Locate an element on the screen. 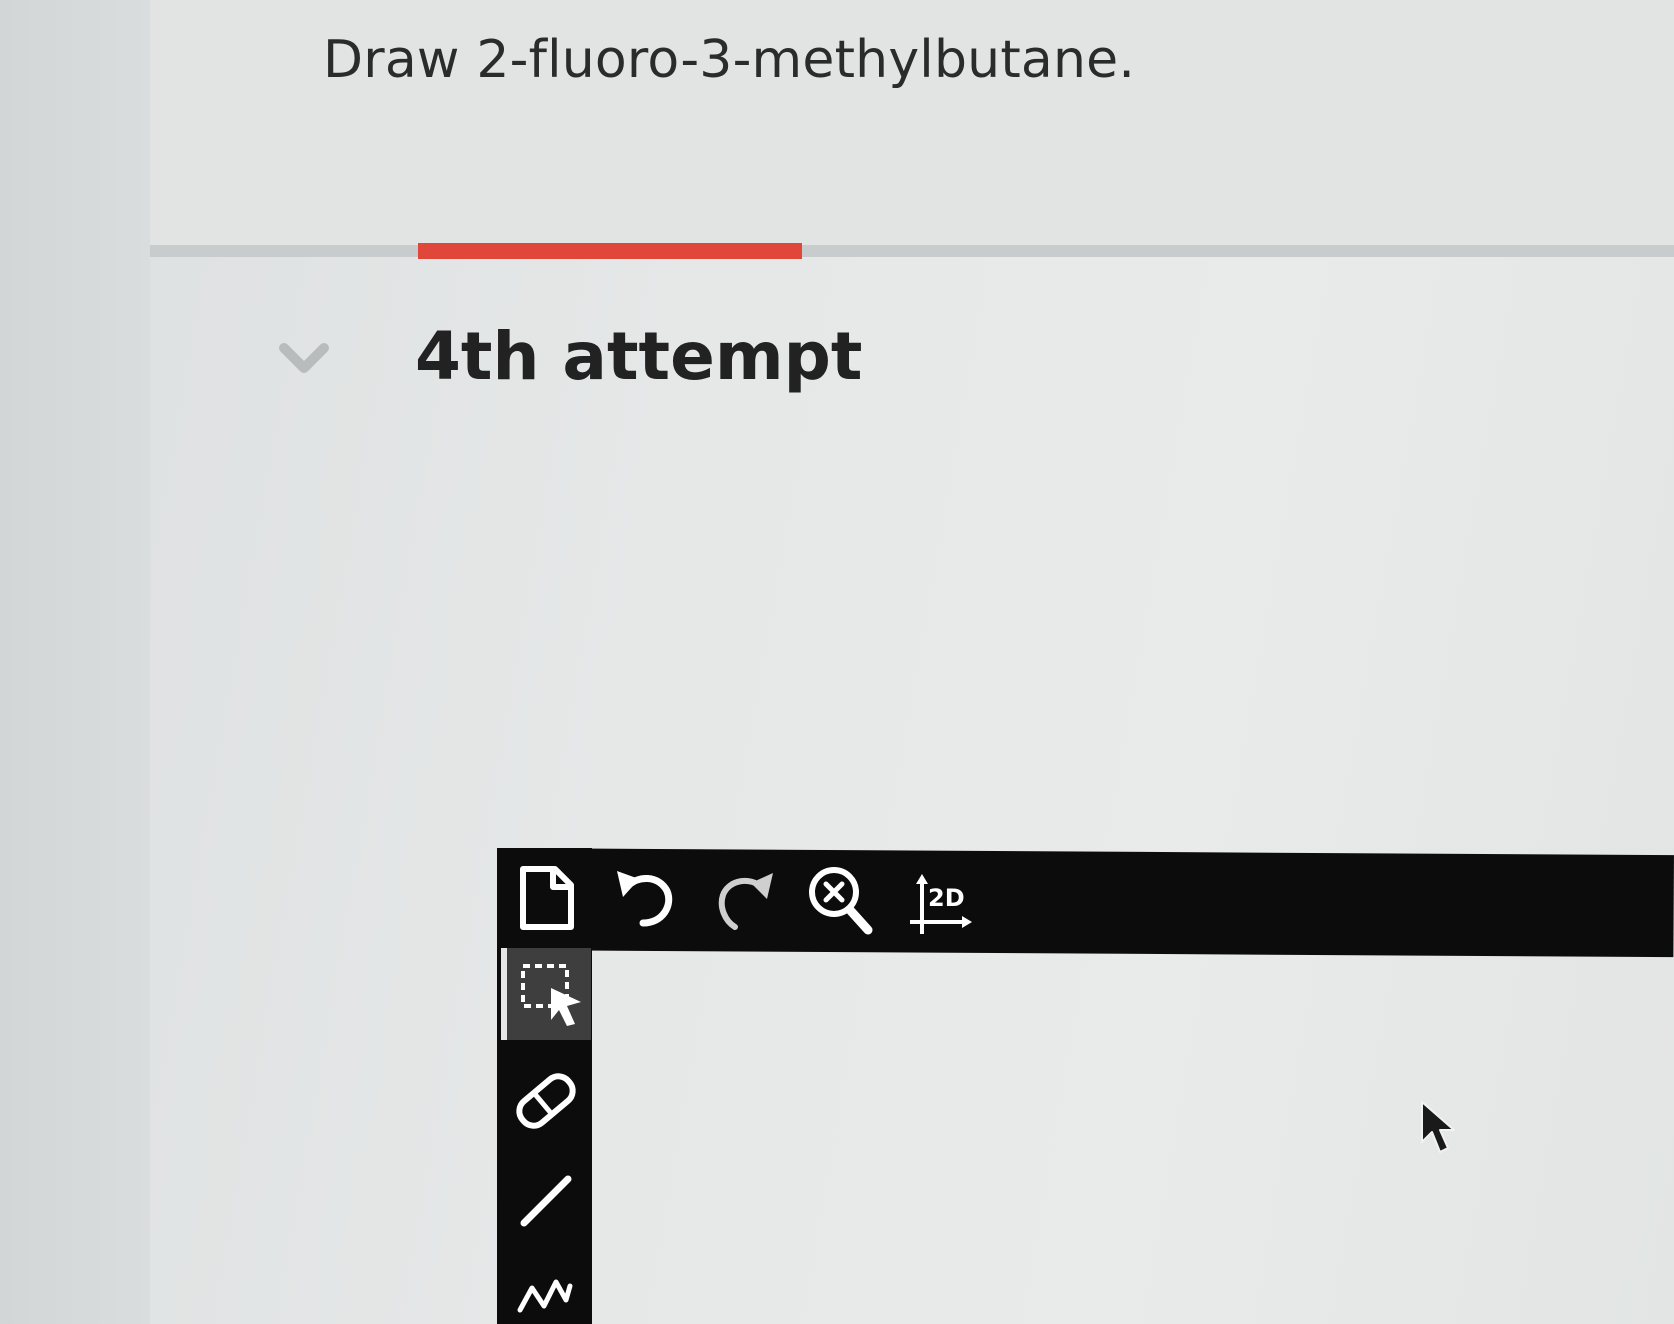 This screenshot has width=1674, height=1324. clean-2d-button: 2D is located at coordinates (939, 905).